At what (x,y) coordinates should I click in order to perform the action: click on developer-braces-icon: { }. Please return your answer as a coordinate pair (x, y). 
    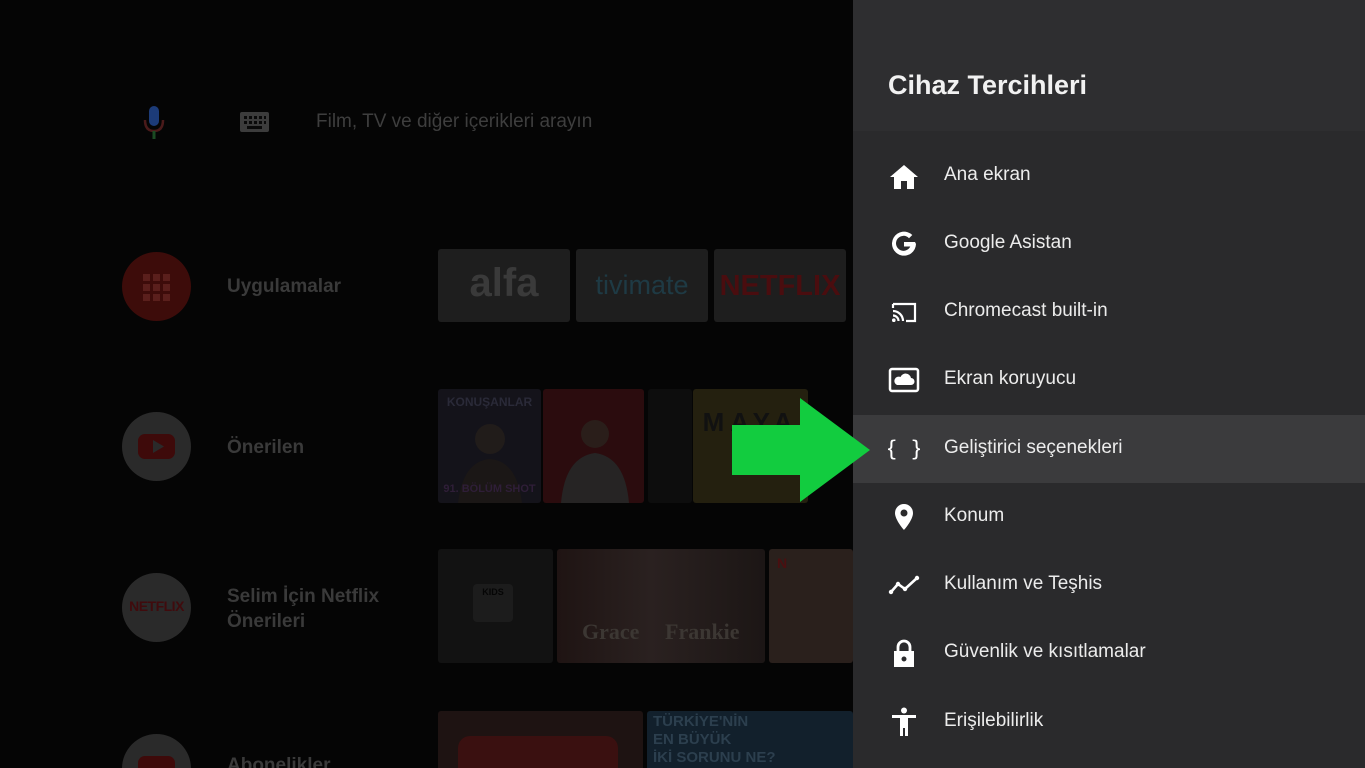
    Looking at the image, I should click on (904, 449).